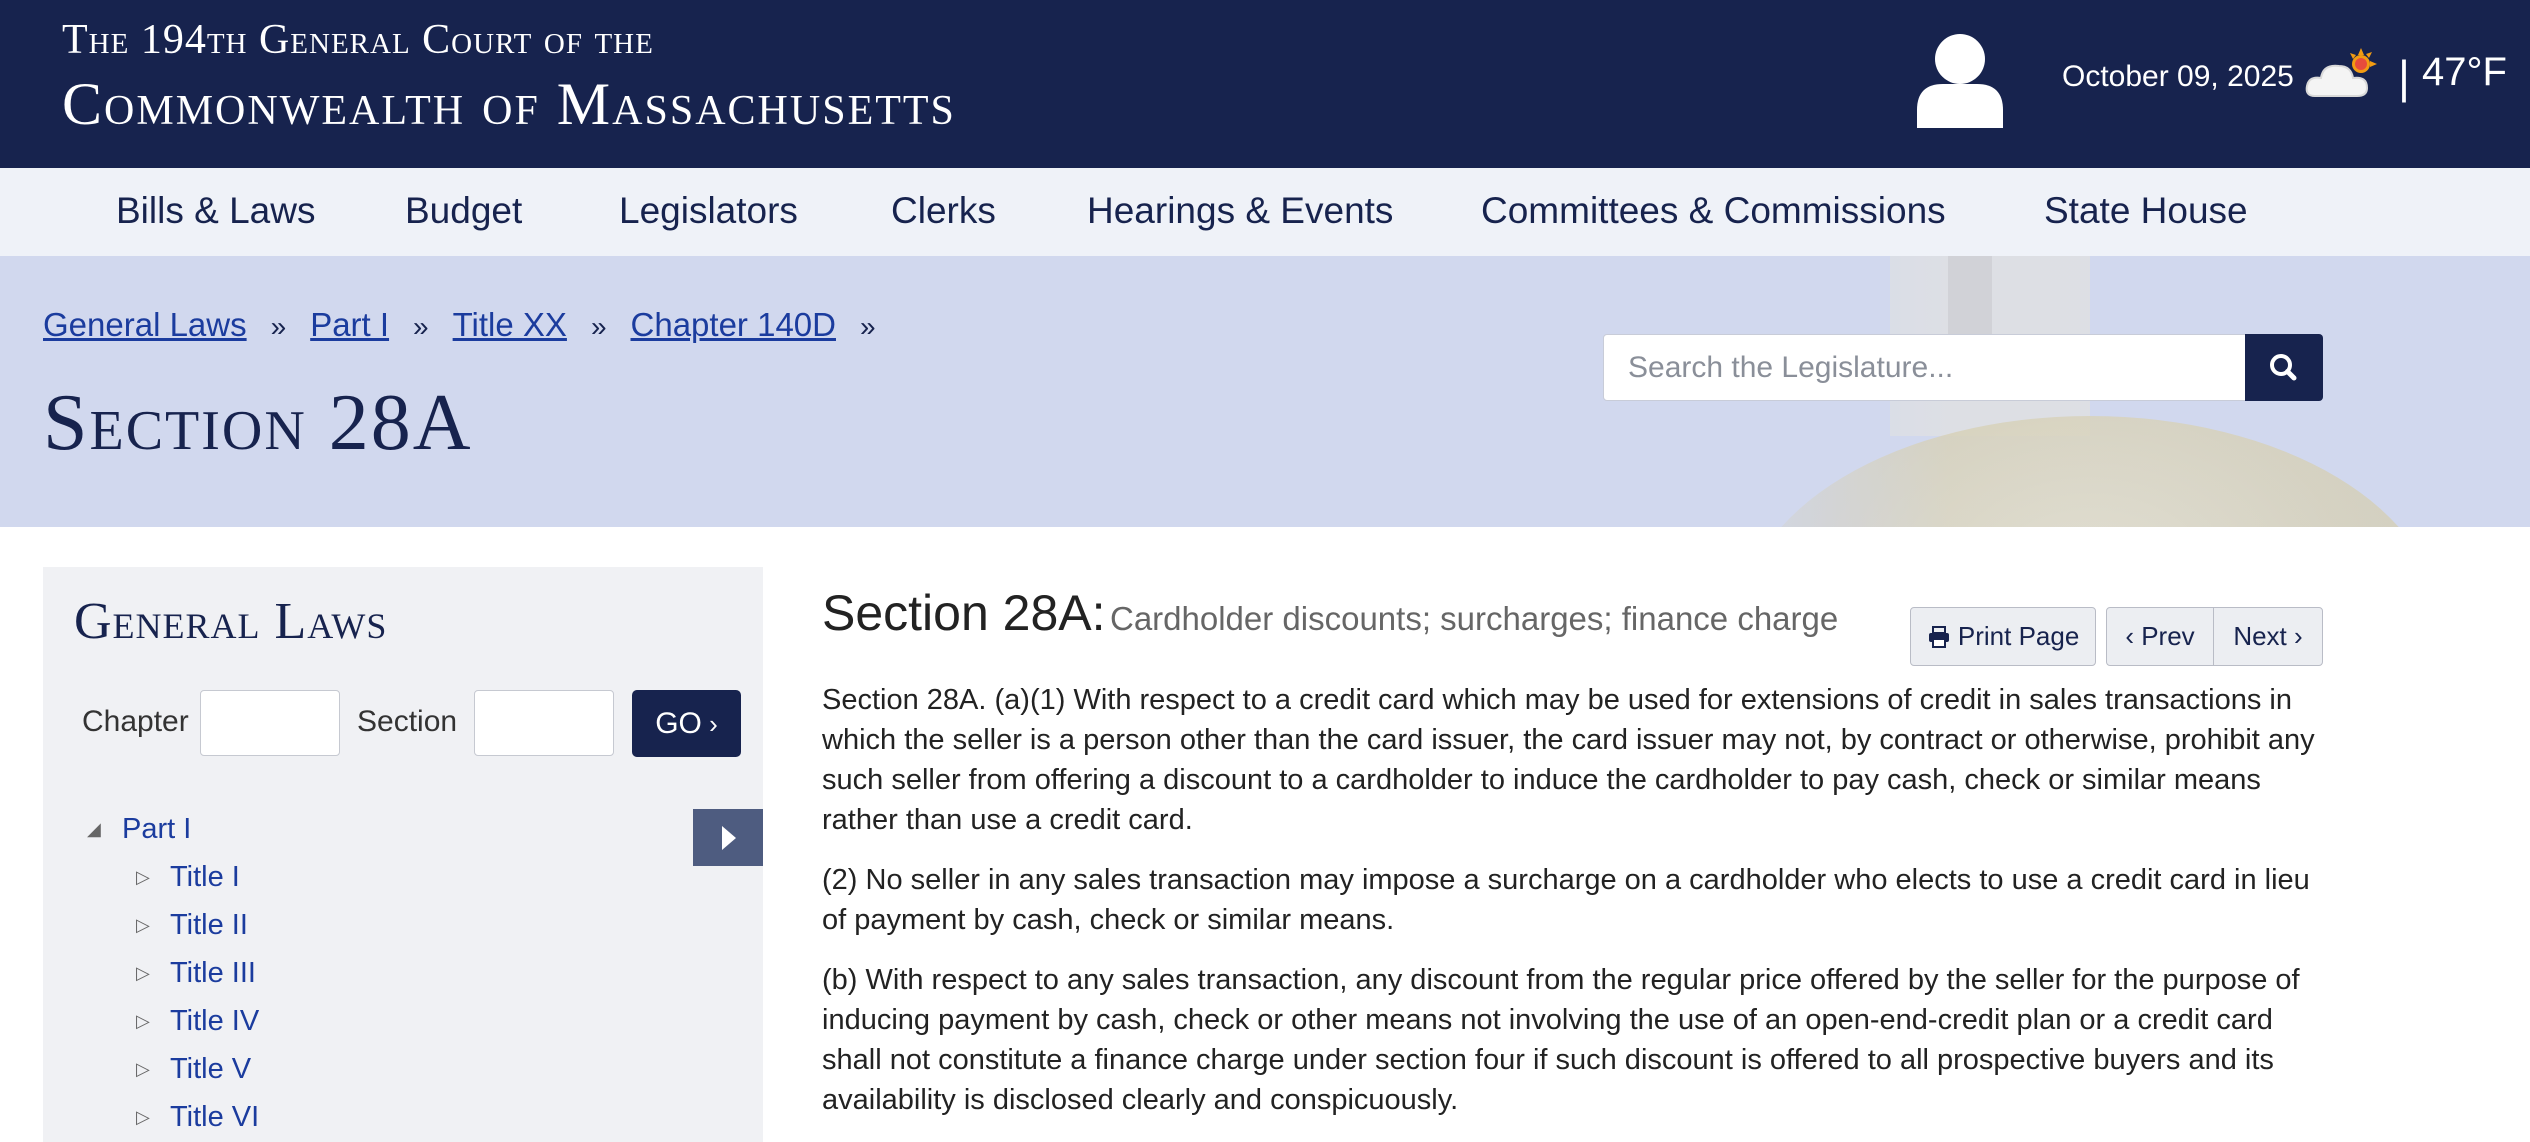 The width and height of the screenshot is (2530, 1142). I want to click on nav-clerks: Clerks, so click(943, 211).